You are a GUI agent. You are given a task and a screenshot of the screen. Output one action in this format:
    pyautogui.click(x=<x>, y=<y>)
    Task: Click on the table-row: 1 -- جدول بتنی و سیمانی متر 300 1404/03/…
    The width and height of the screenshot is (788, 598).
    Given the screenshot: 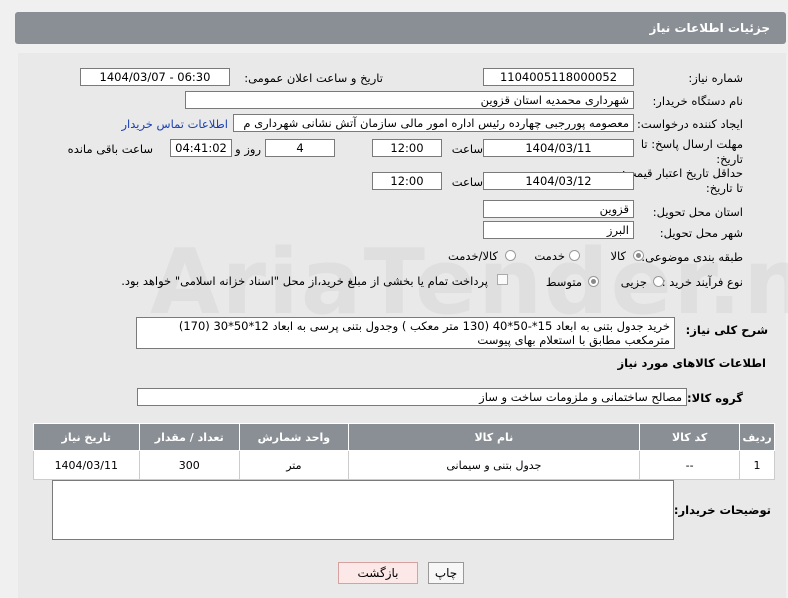 What is the action you would take?
    pyautogui.click(x=404, y=465)
    